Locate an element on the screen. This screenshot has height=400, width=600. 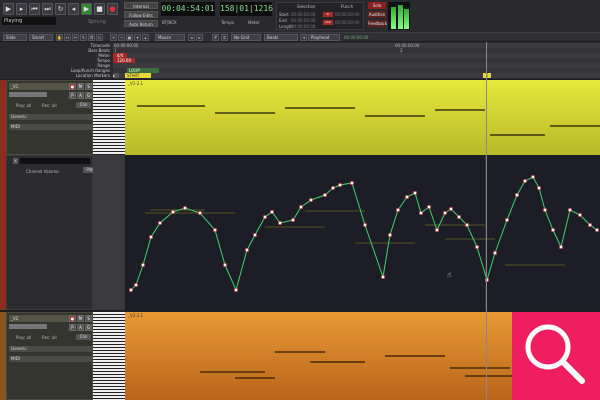
automation-button: A is located at coordinates (80, 95).